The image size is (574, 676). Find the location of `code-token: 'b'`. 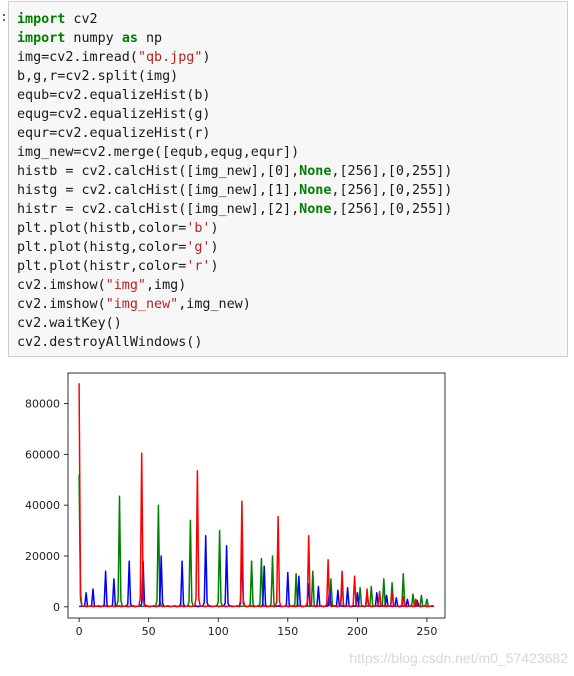

code-token: 'b' is located at coordinates (198, 228).